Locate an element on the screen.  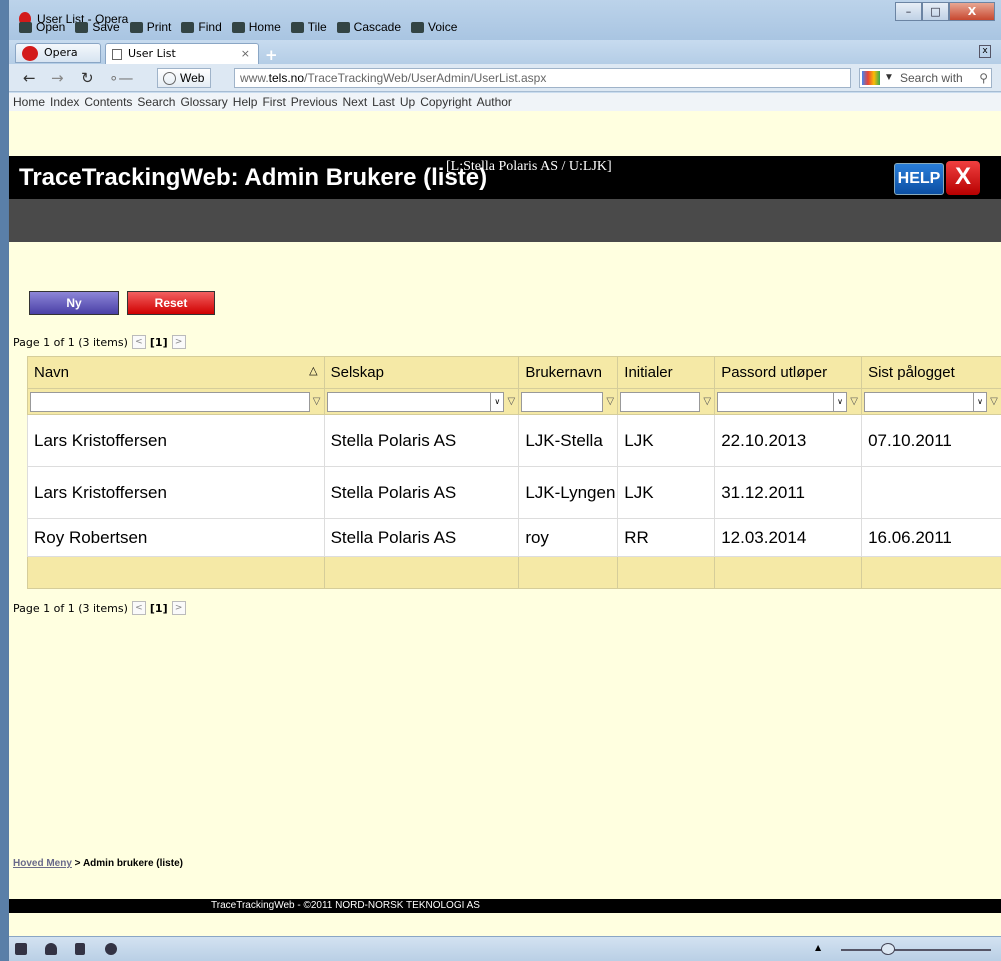
toolbar-find-button: Find is located at coordinates (201, 27).